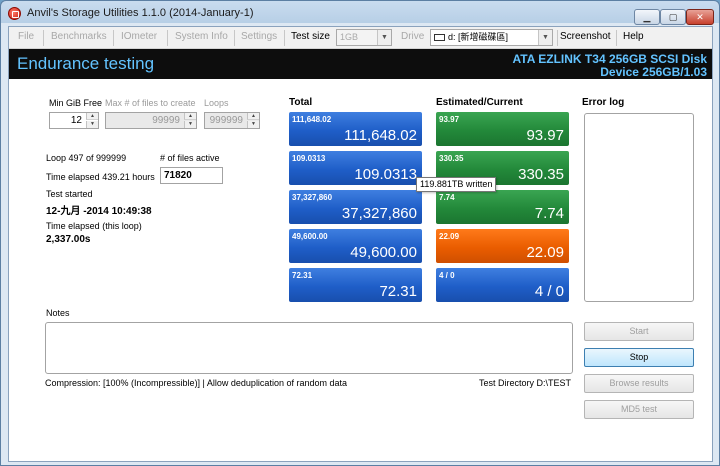 The image size is (720, 466). I want to click on max-files-value: 99999, so click(166, 120).